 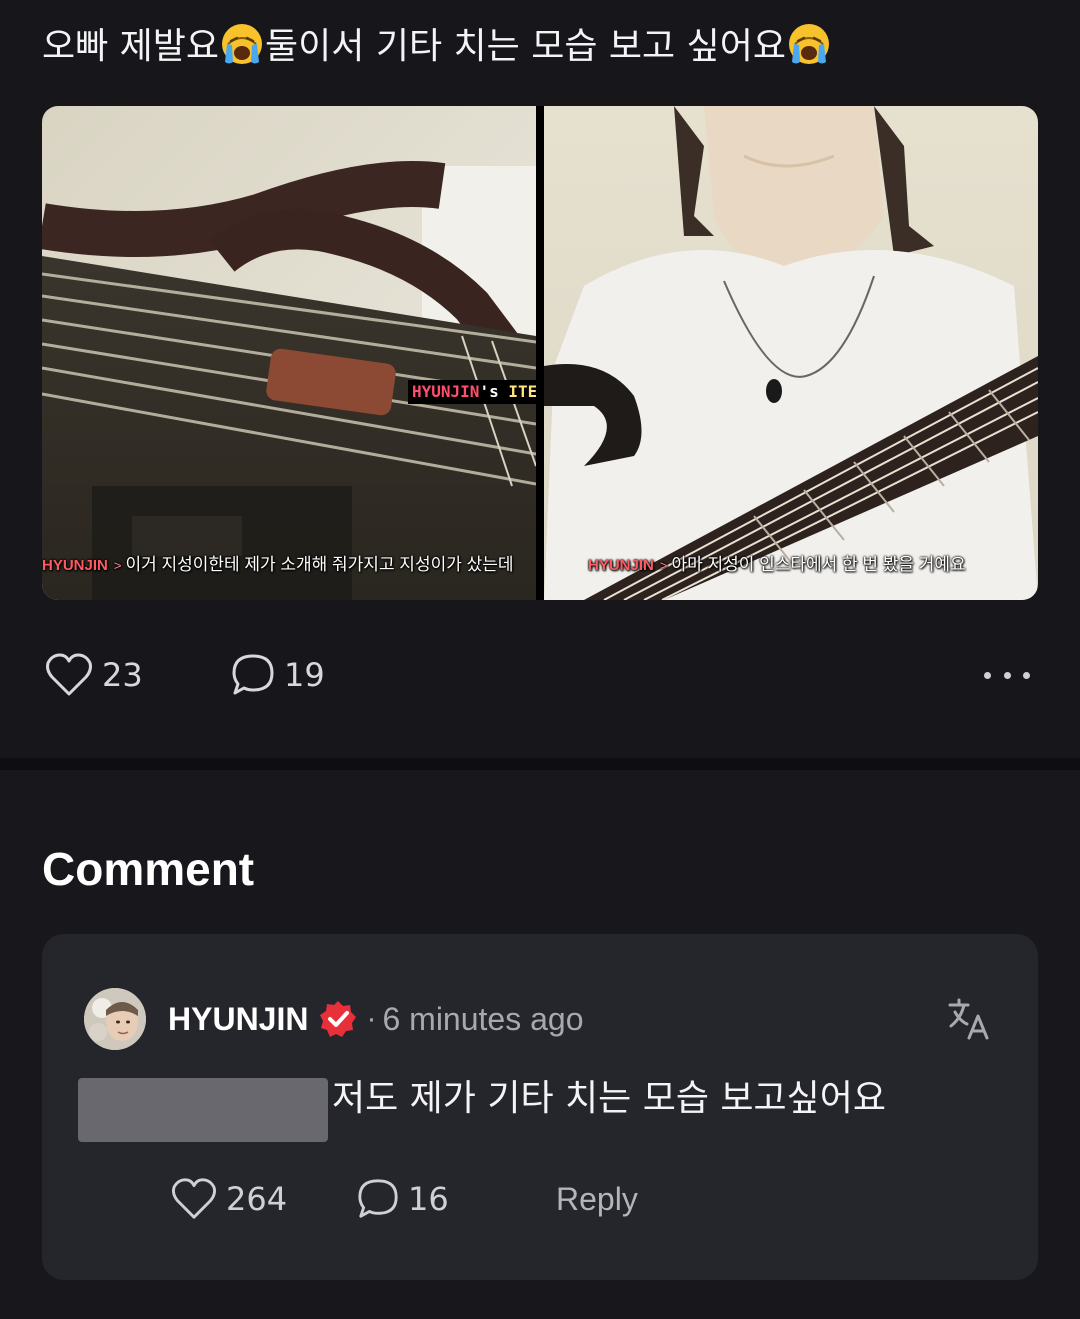 I want to click on comment-replies-button: 16, so click(x=402, y=1199).